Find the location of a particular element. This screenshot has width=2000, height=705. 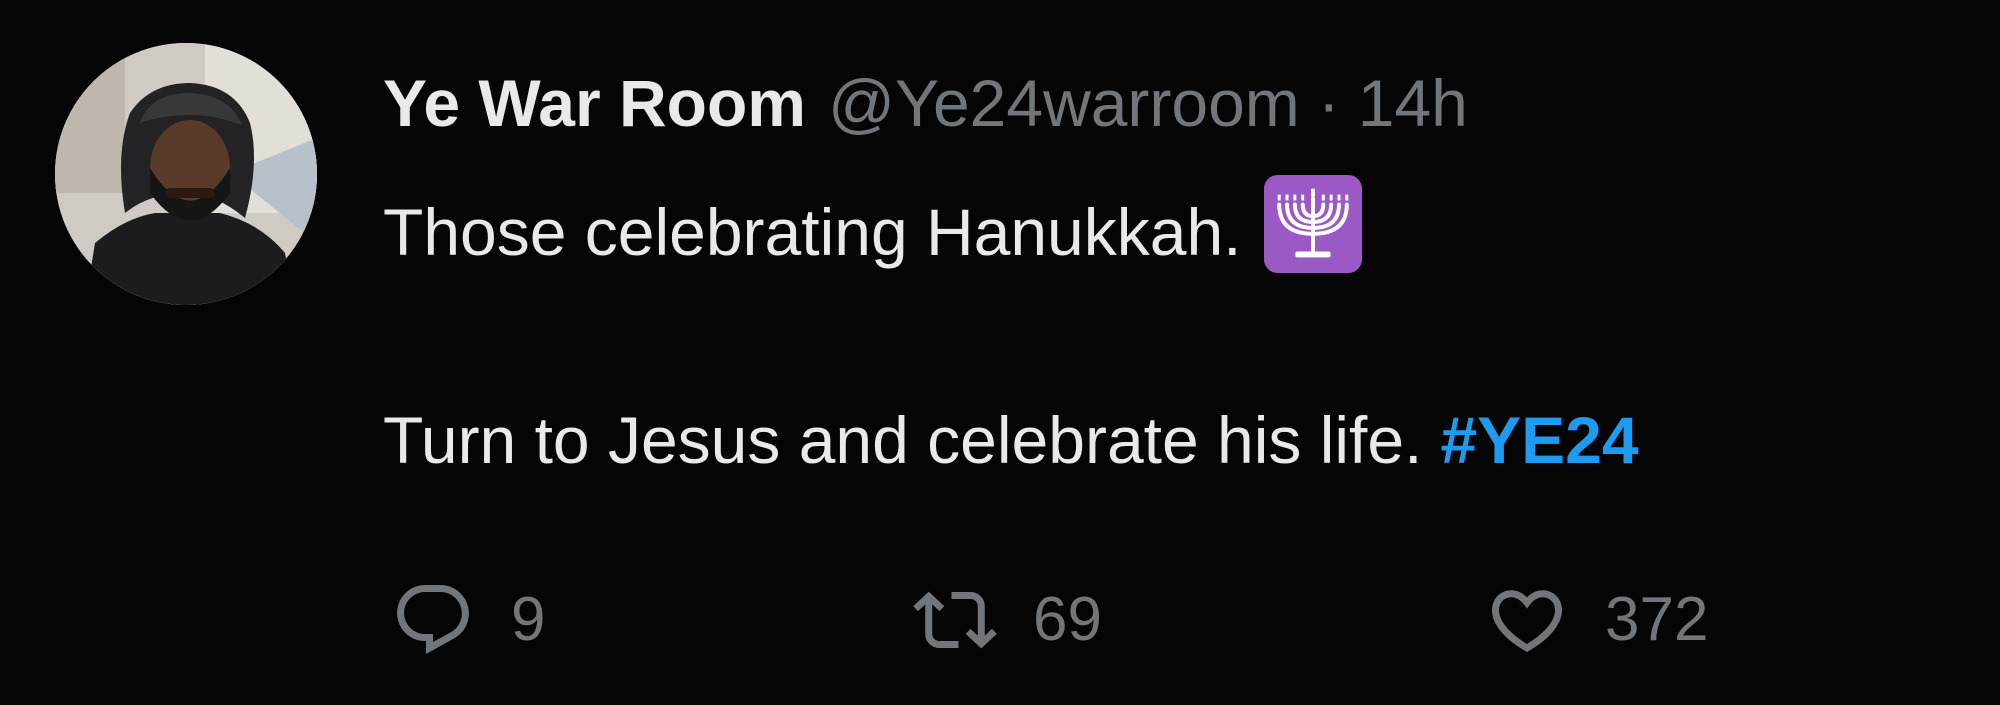

menorah-emoji-icon is located at coordinates (1312, 224).